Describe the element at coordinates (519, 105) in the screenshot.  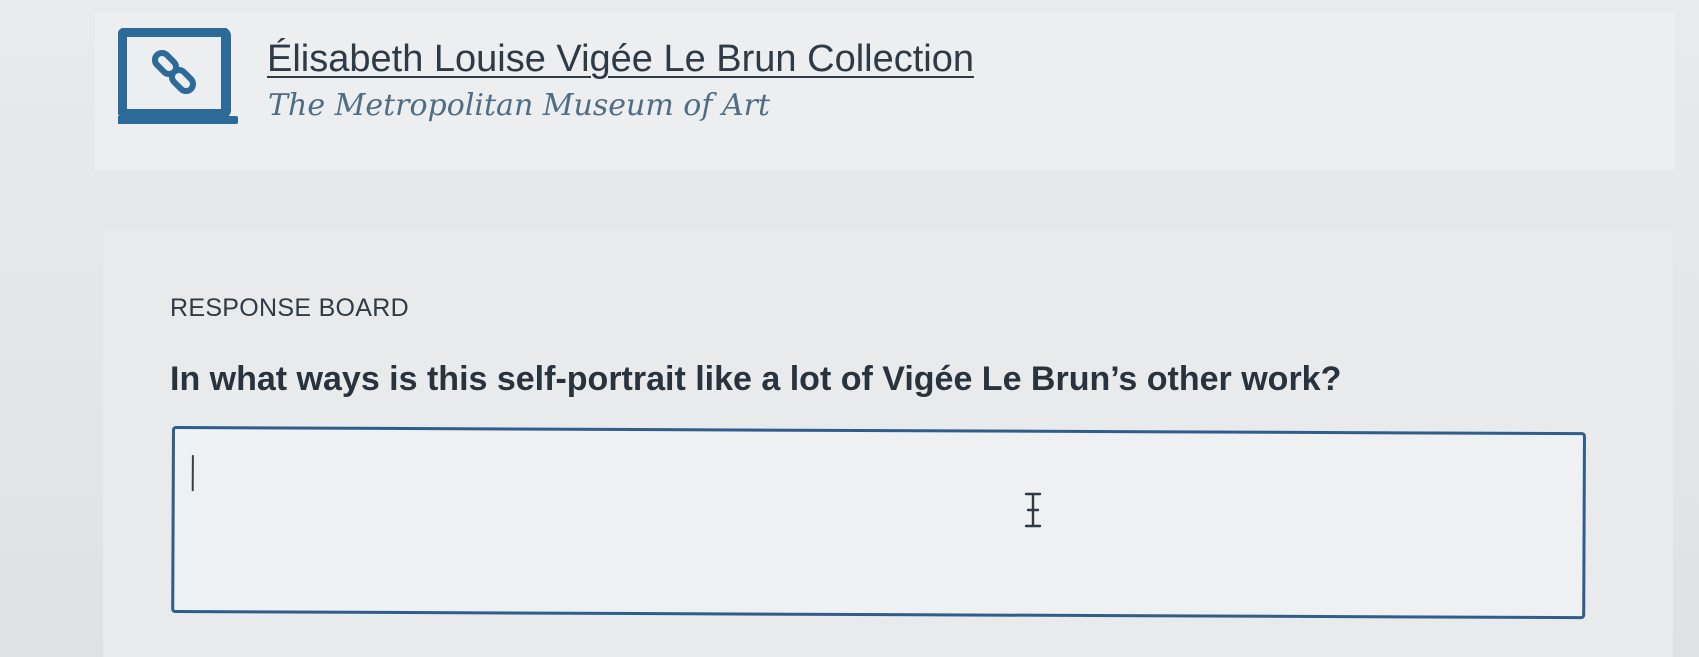
I see `museum-subtitle: The Metropolitan Museum of Art` at that location.